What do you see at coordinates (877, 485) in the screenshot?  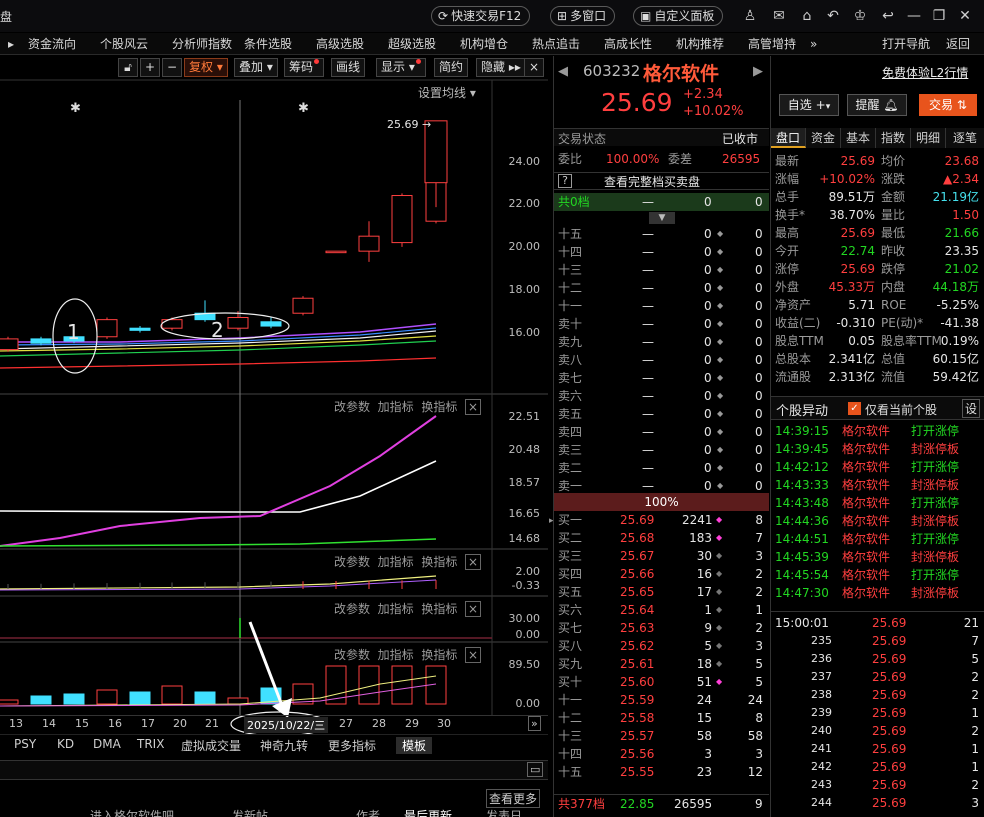 I see `movement-row: 14:43:33 格尔软件 封涨停板` at bounding box center [877, 485].